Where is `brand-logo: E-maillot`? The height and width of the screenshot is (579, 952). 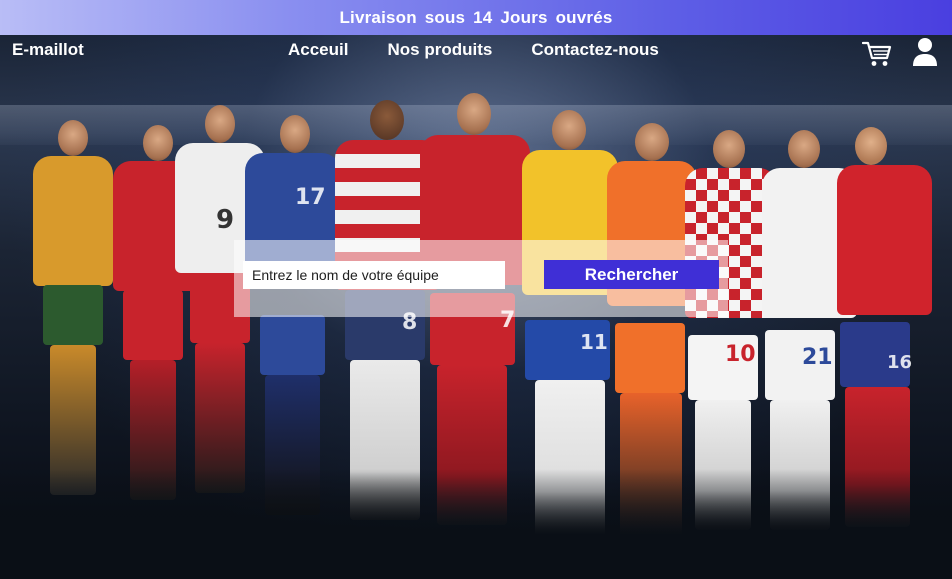 brand-logo: E-maillot is located at coordinates (48, 50).